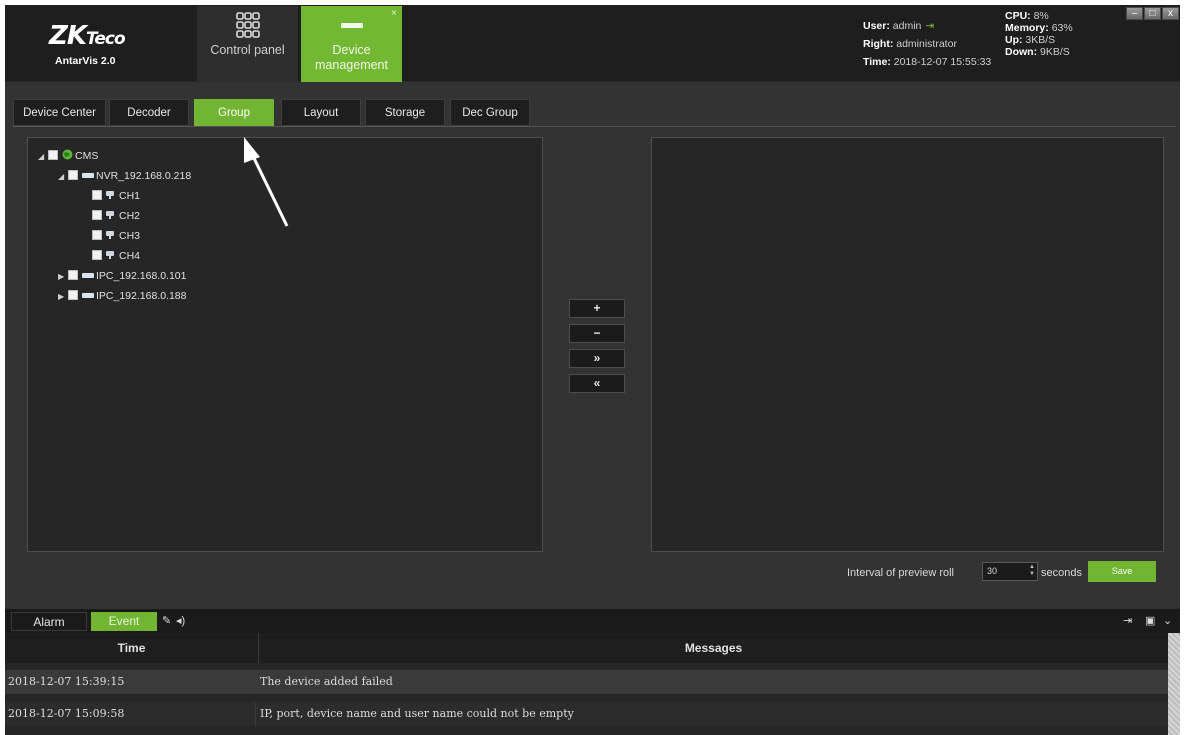  I want to click on tree-node-nvr: ◢ NVR_192.168.0.218, so click(124, 176).